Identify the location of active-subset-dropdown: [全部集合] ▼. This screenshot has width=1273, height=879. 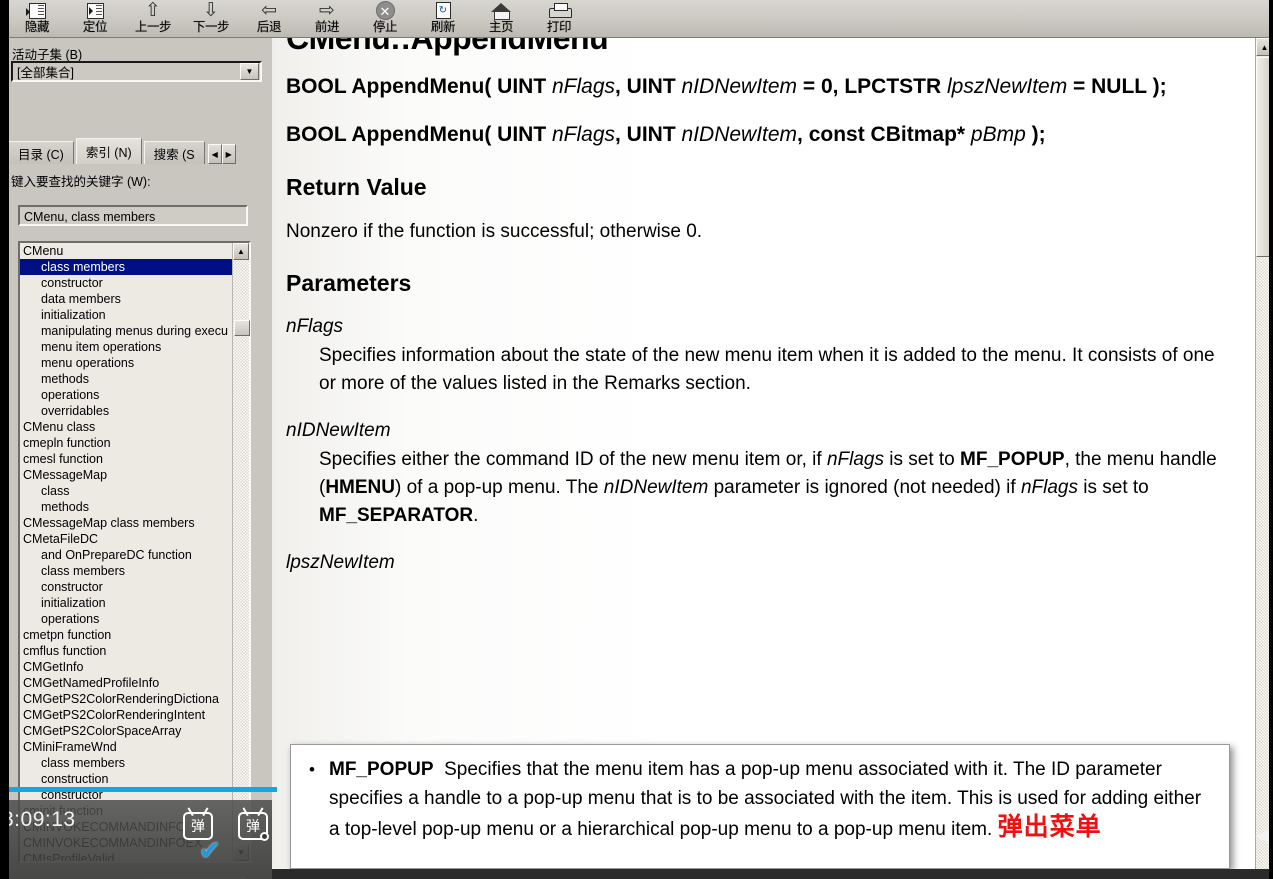
(136, 71).